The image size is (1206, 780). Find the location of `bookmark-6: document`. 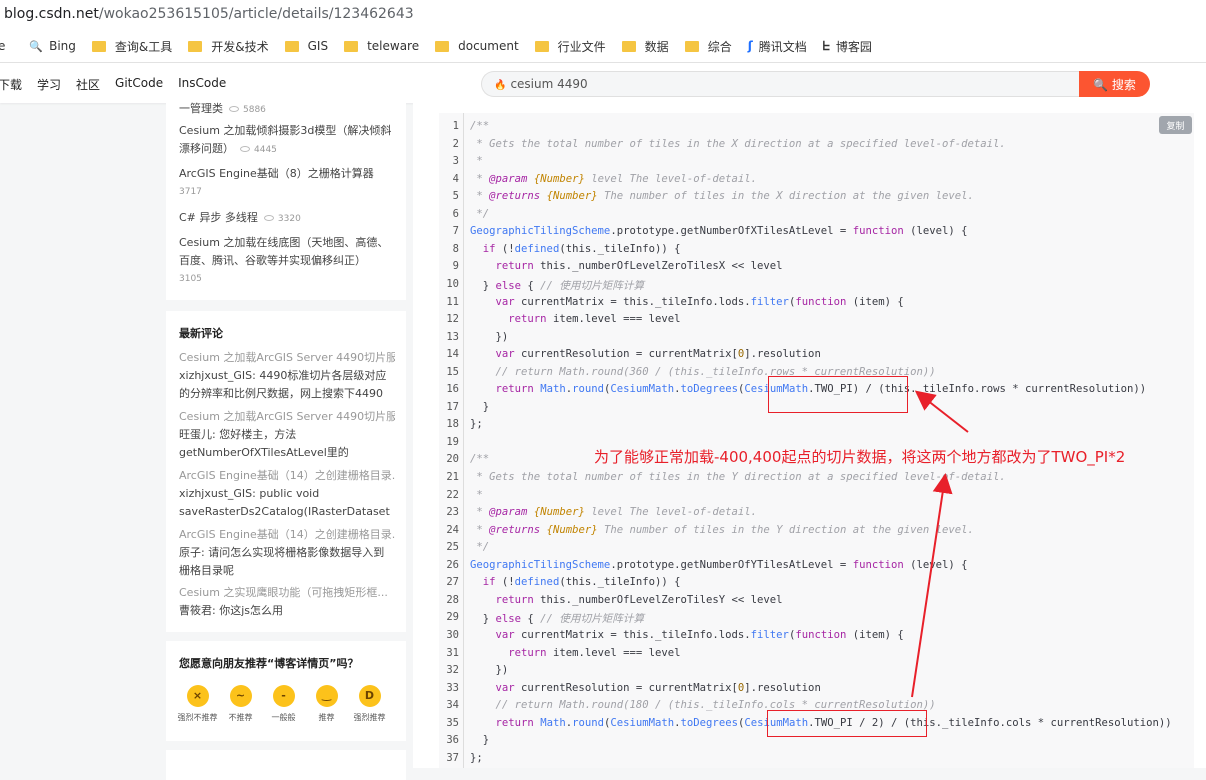

bookmark-6: document is located at coordinates (477, 46).